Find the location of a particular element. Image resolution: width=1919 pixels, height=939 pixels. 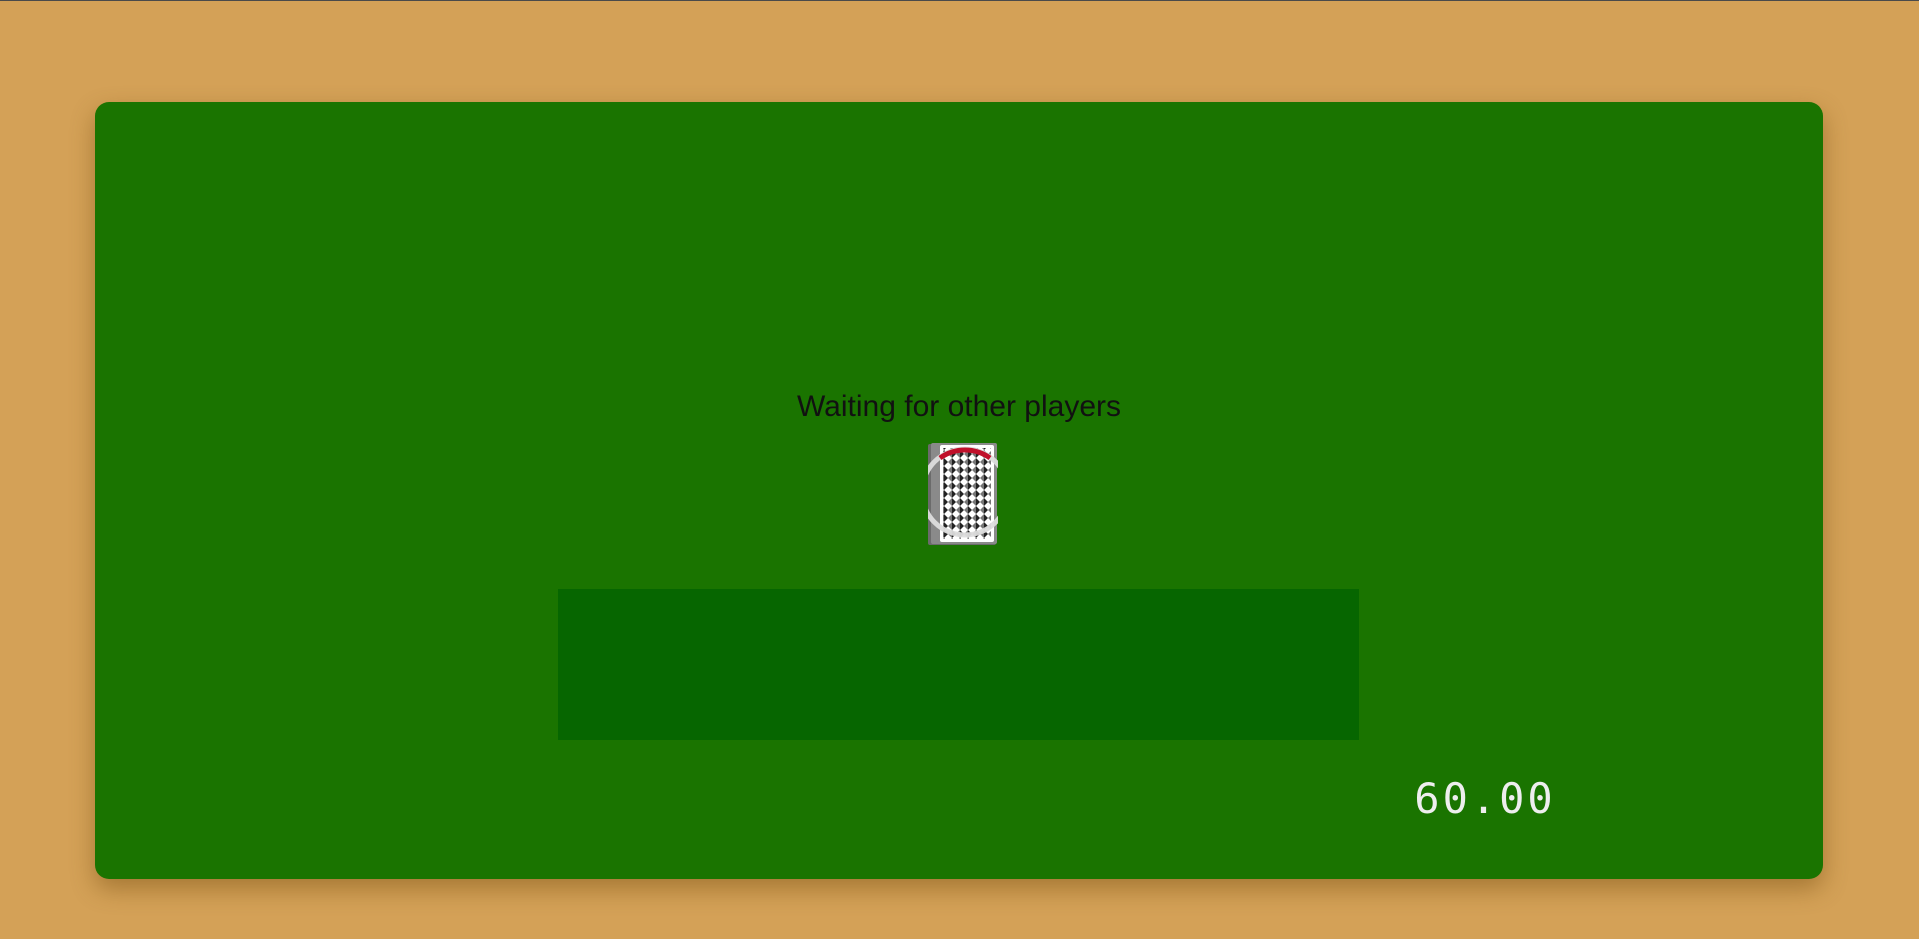

card-back-icon is located at coordinates (963, 494).